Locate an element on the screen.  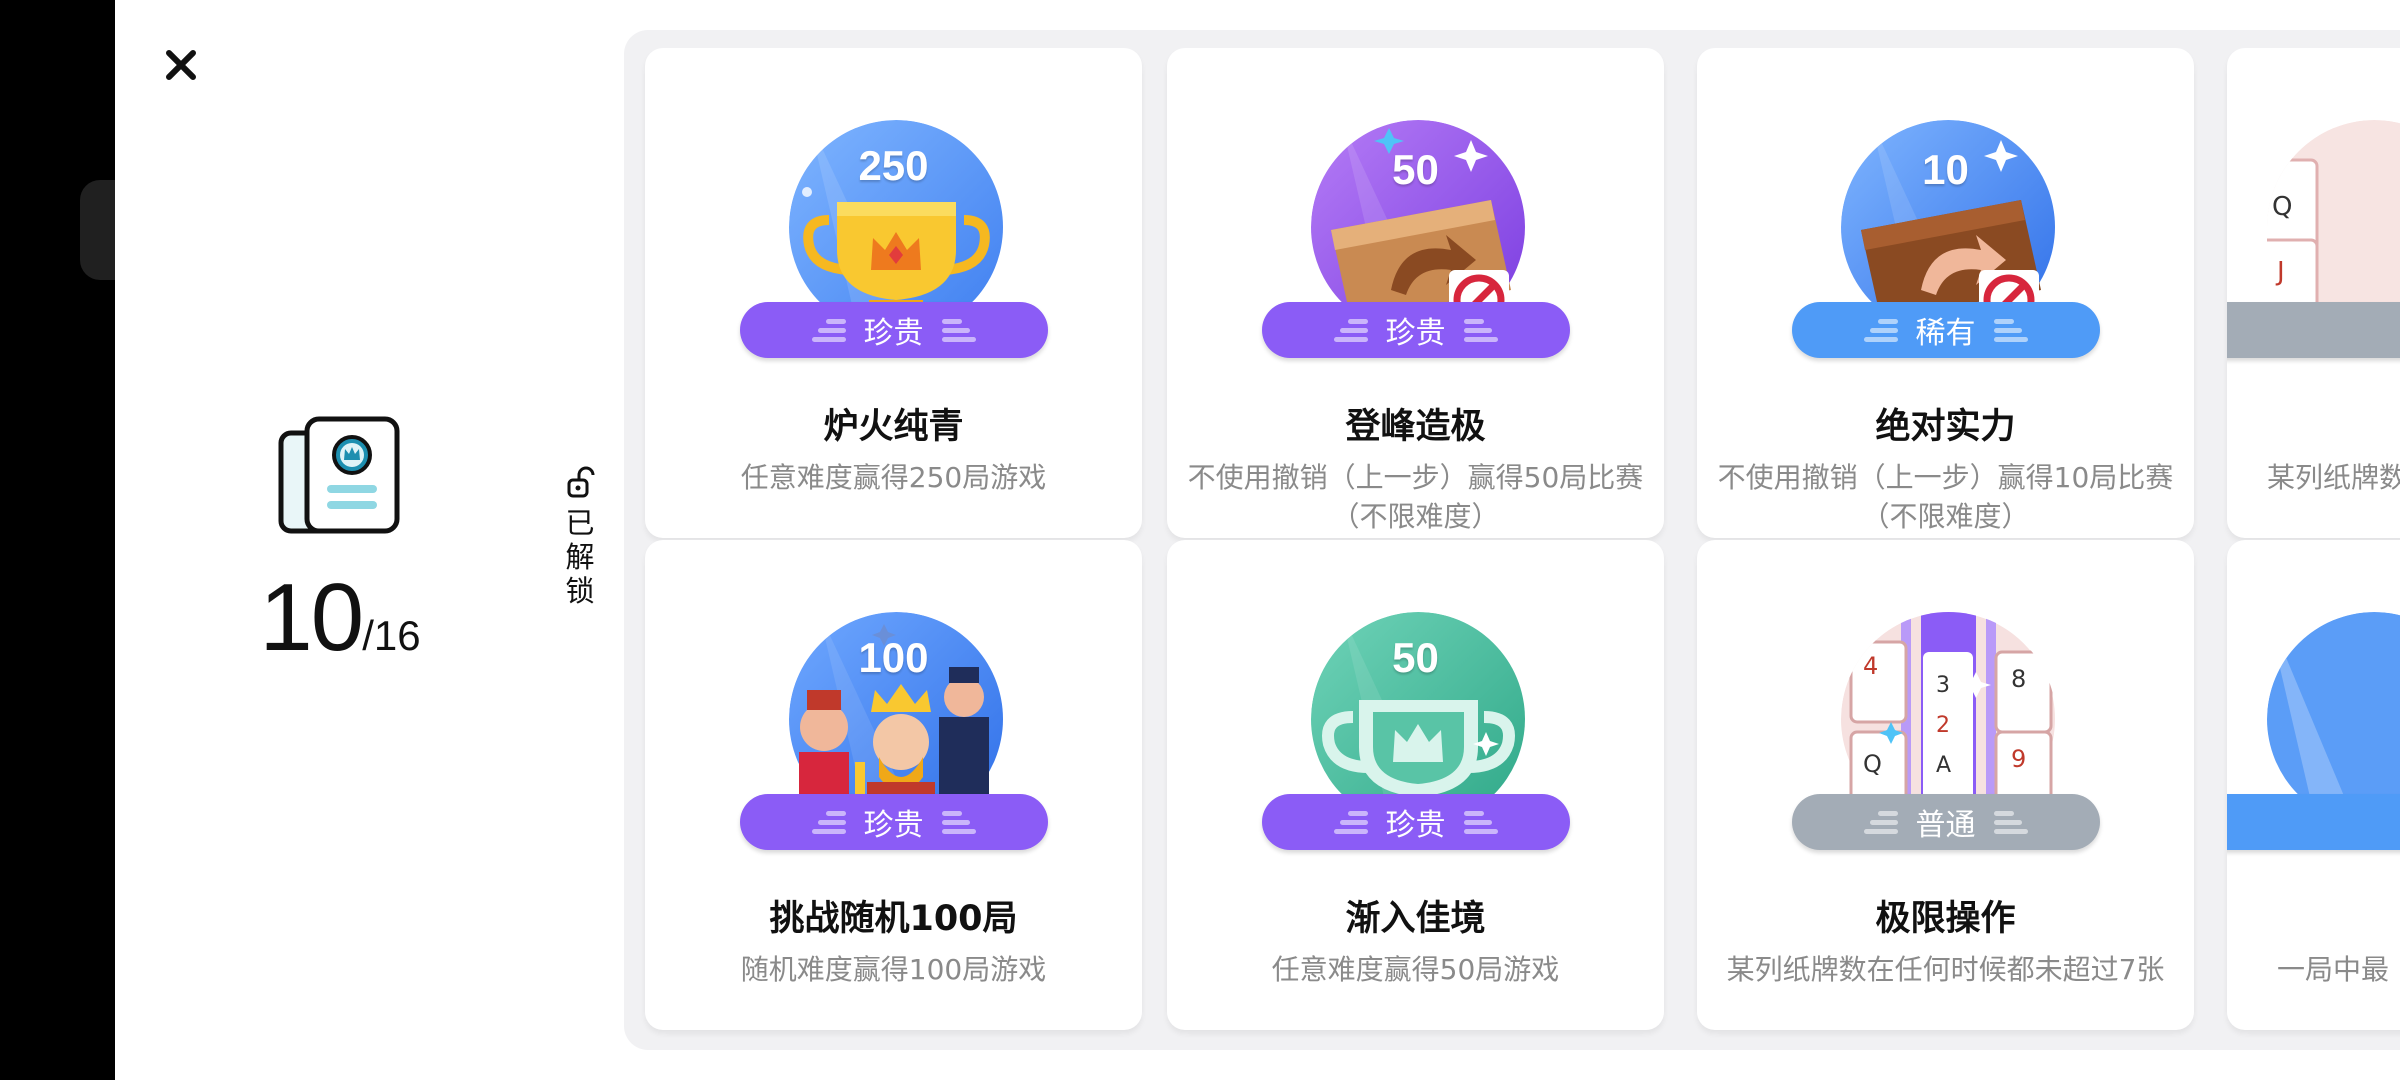
rarity-tag: 普通 is located at coordinates (1945, 822).